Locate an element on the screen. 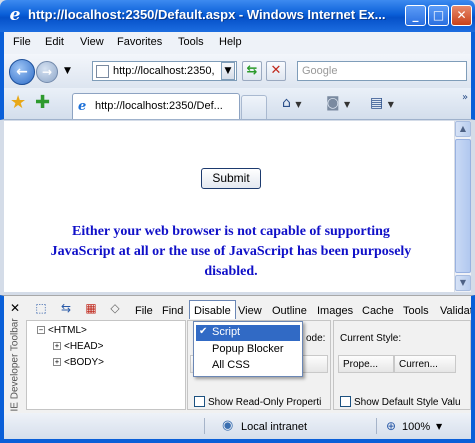  maximize-button: □ is located at coordinates (438, 15).